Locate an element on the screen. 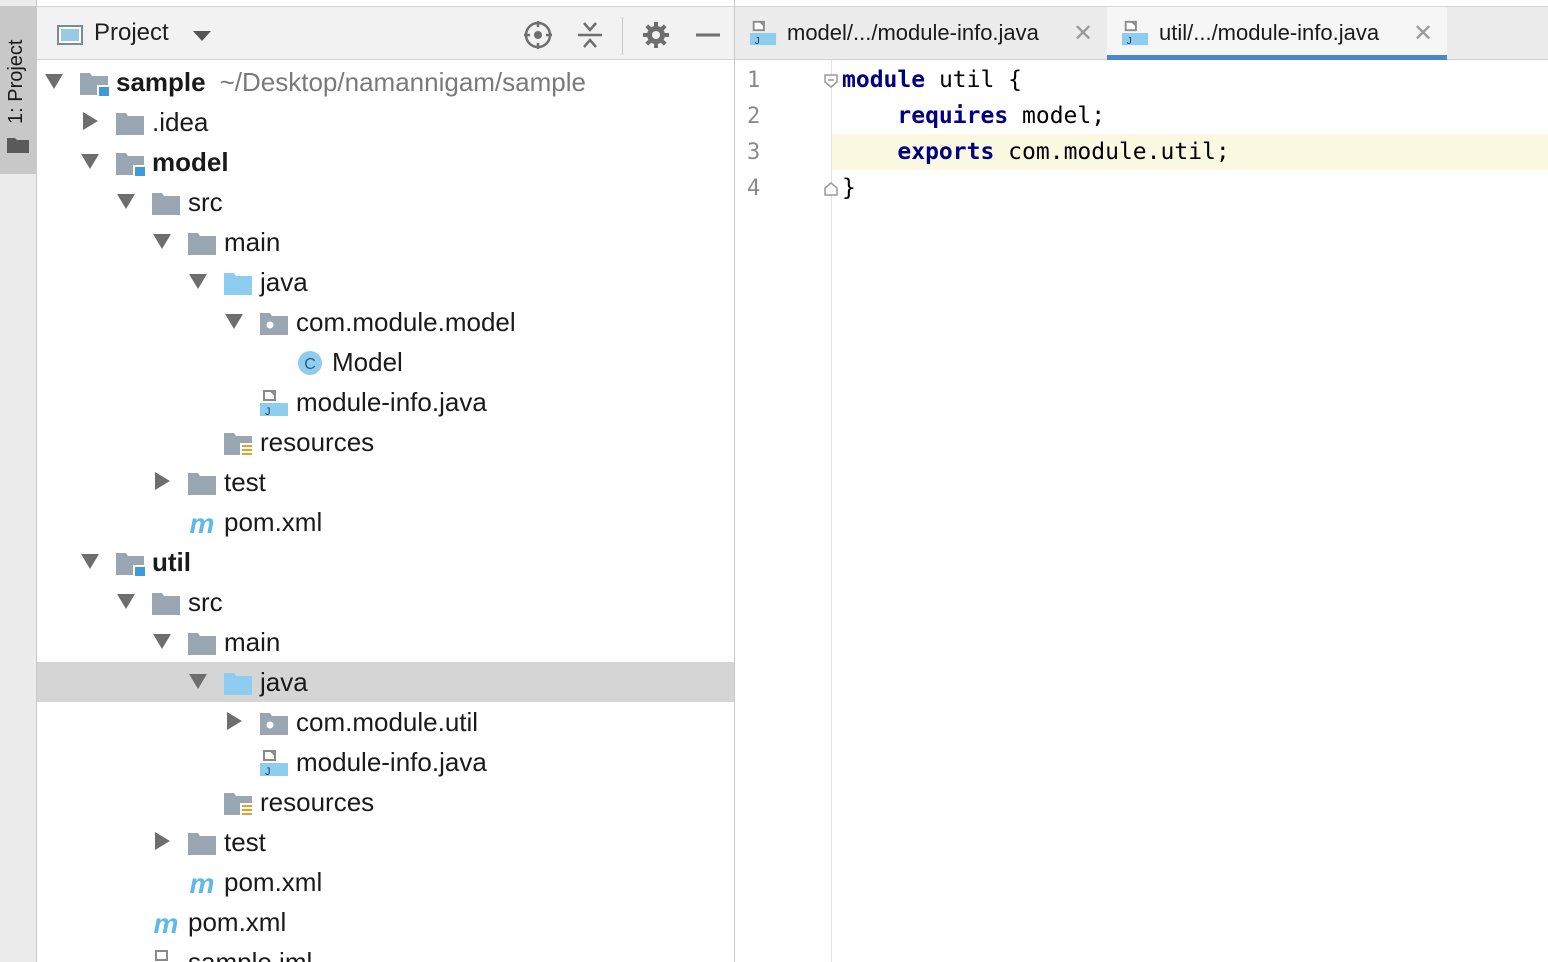  tree-node-com-module-util: com.module.util is located at coordinates (385, 722).